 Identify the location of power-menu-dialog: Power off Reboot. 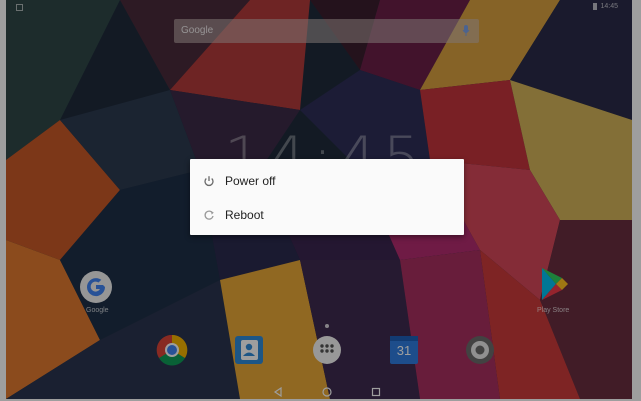
(327, 197).